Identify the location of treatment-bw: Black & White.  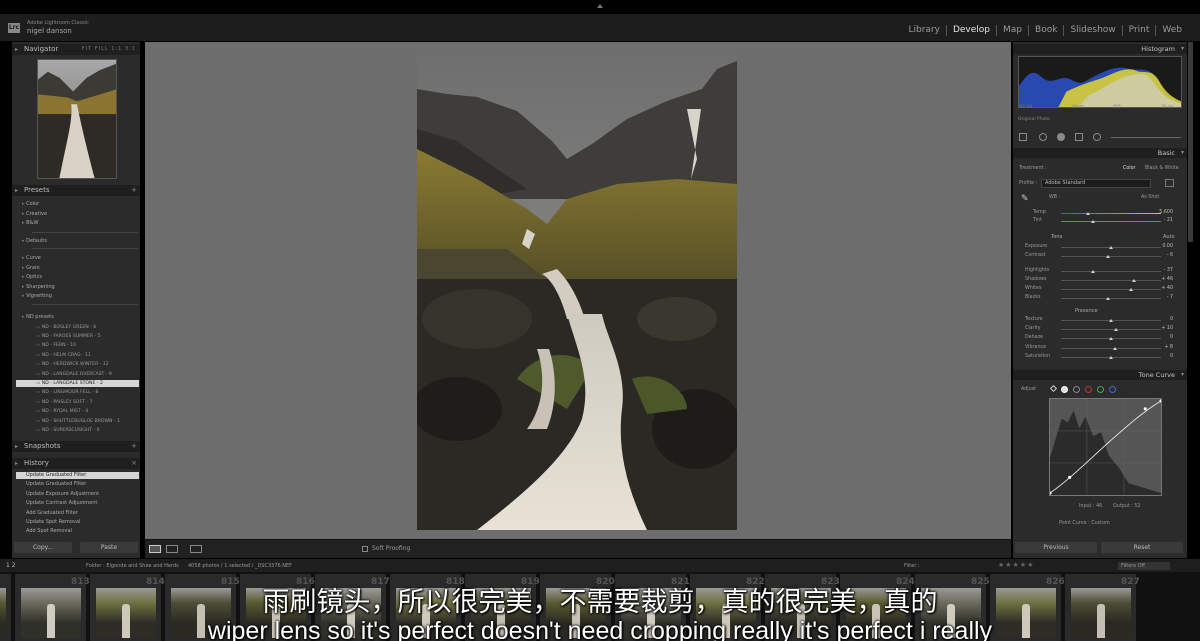
(1162, 168).